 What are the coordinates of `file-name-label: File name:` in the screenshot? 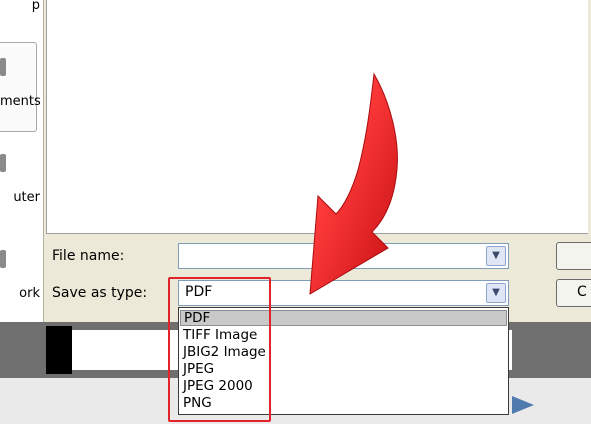 It's located at (88, 256).